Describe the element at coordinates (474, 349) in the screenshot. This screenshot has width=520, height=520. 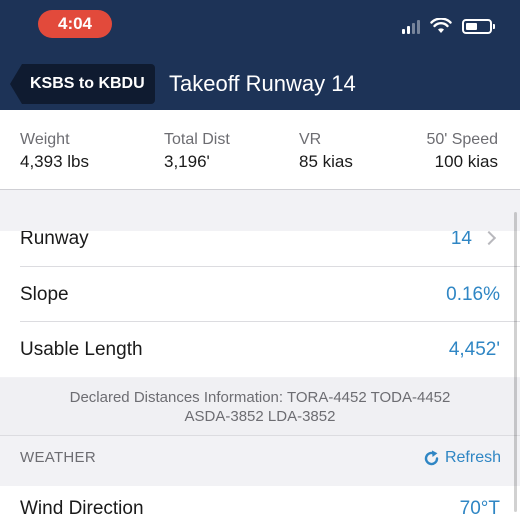
I see `usable-length-value: 4,452'` at that location.